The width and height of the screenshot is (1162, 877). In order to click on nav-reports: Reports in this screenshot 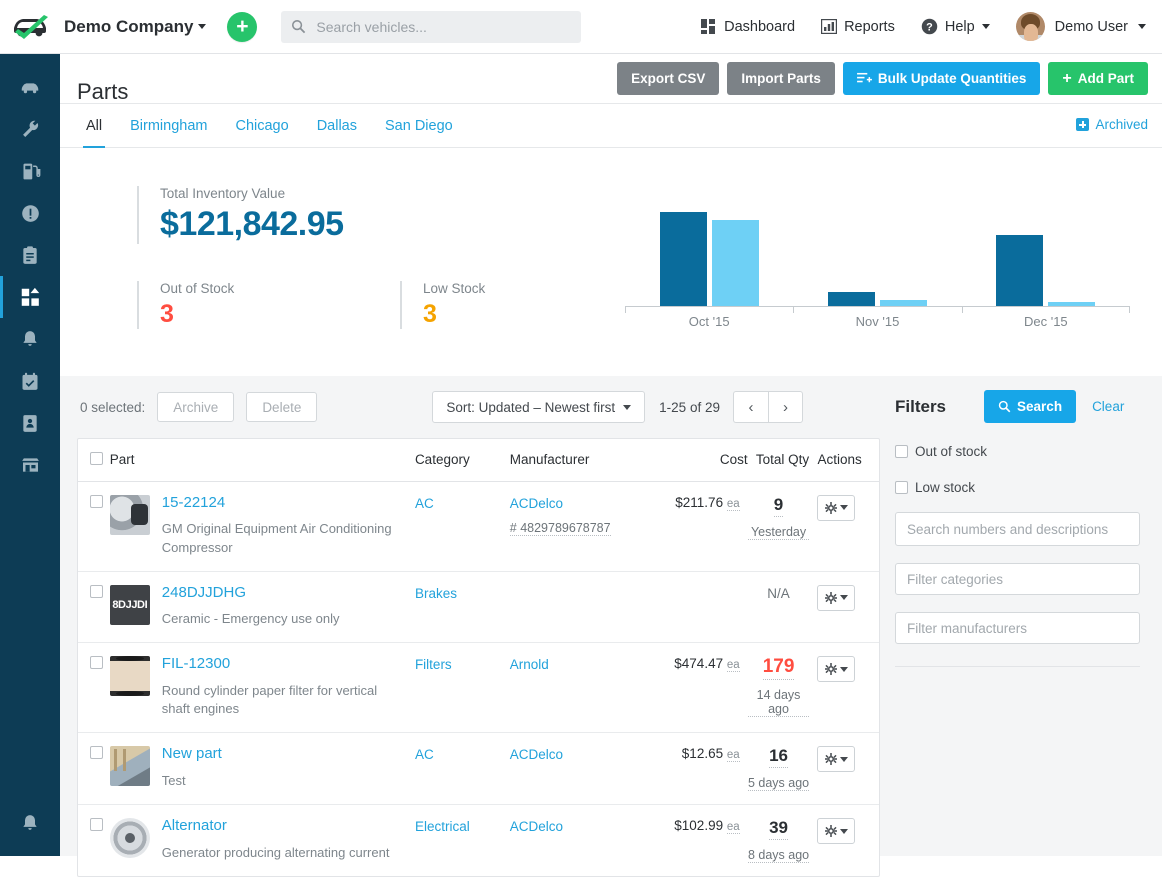, I will do `click(858, 27)`.